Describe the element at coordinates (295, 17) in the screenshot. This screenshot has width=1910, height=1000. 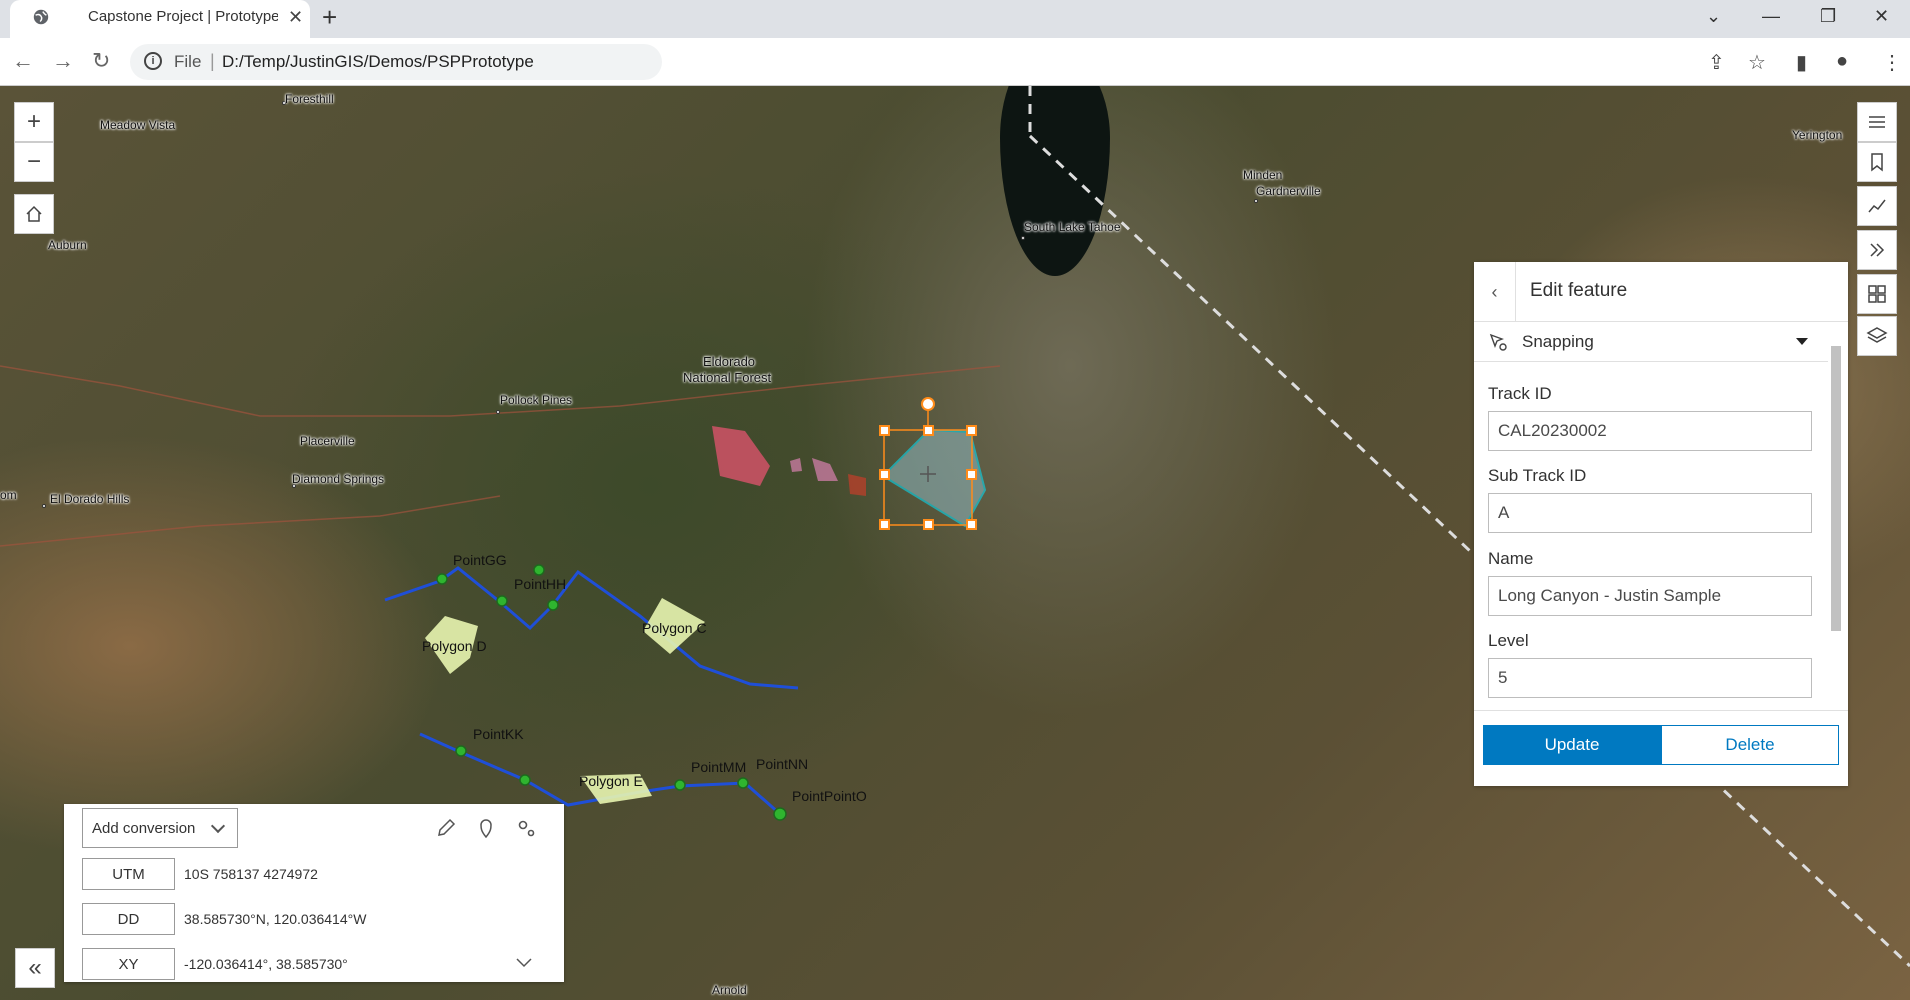
I see `close-icon: ✕` at that location.